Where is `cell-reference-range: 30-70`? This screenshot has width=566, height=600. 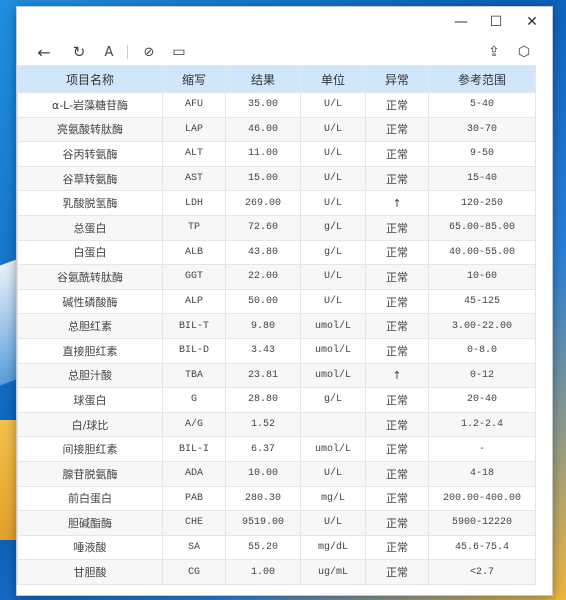
cell-reference-range: 30-70 is located at coordinates (482, 129).